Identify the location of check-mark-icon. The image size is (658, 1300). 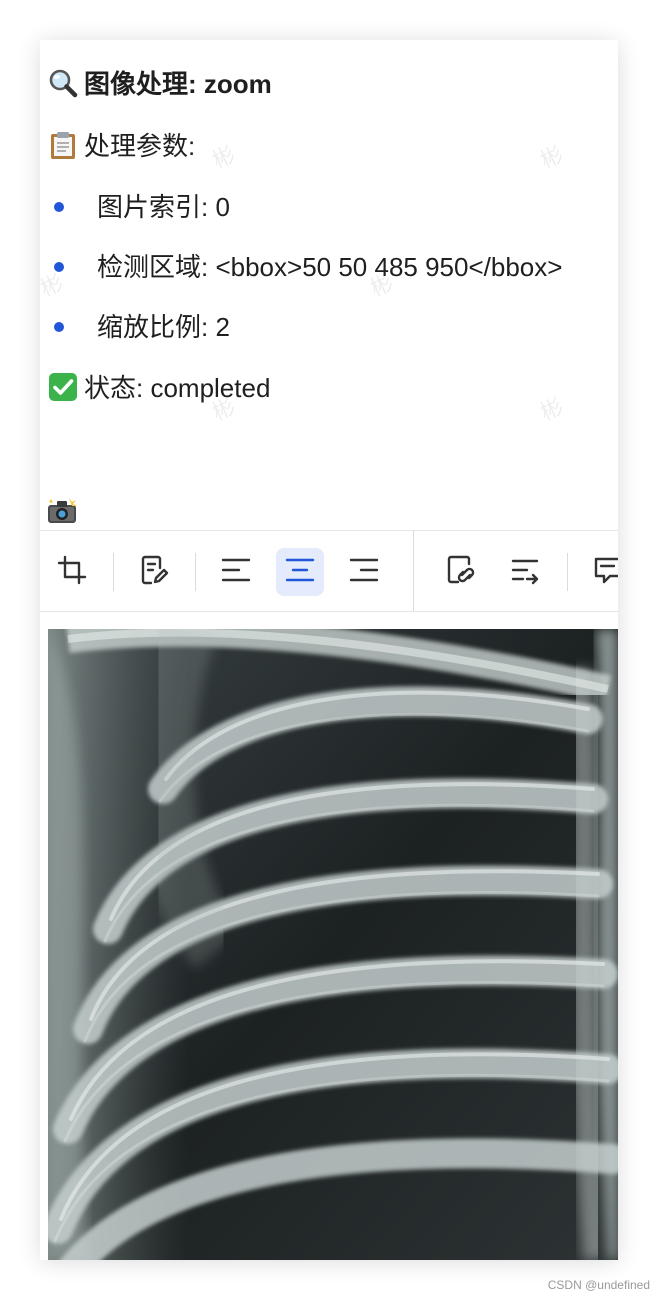
(63, 387).